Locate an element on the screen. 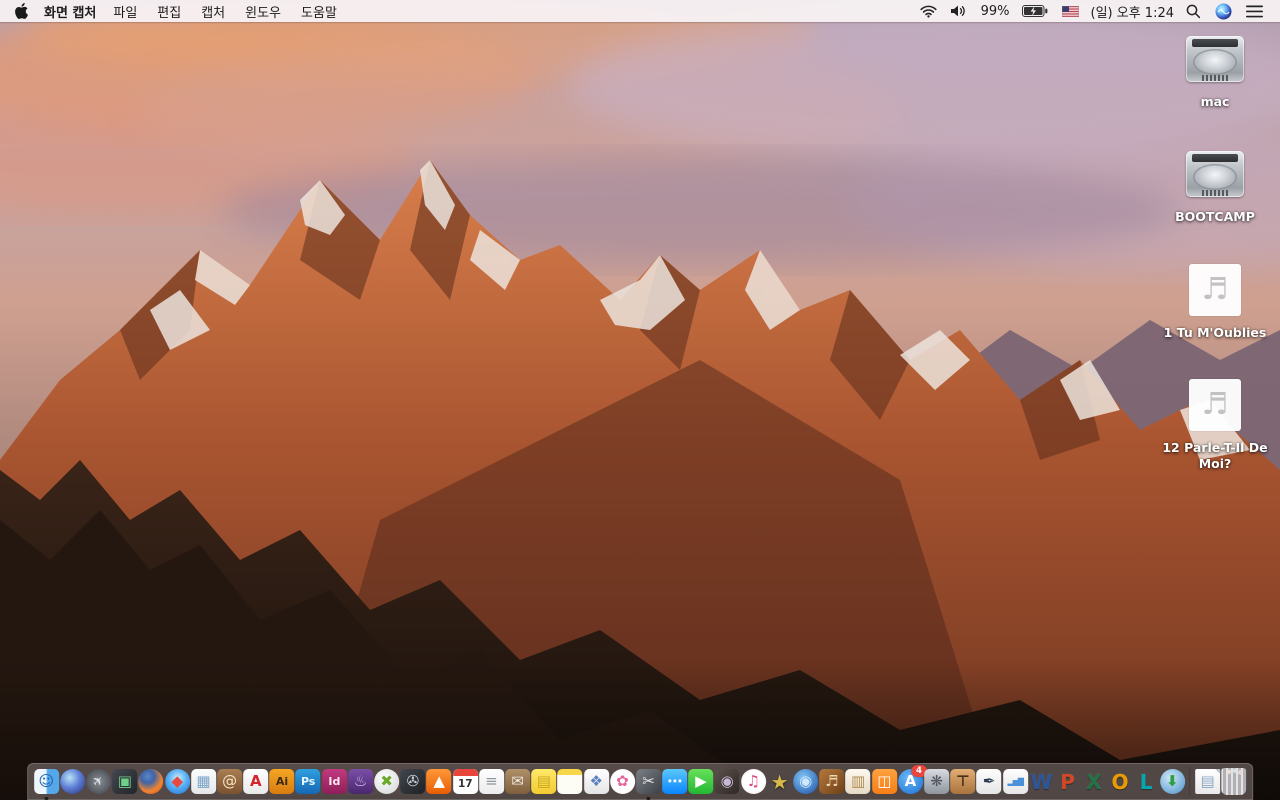  itunes: ♫ is located at coordinates (753, 781).